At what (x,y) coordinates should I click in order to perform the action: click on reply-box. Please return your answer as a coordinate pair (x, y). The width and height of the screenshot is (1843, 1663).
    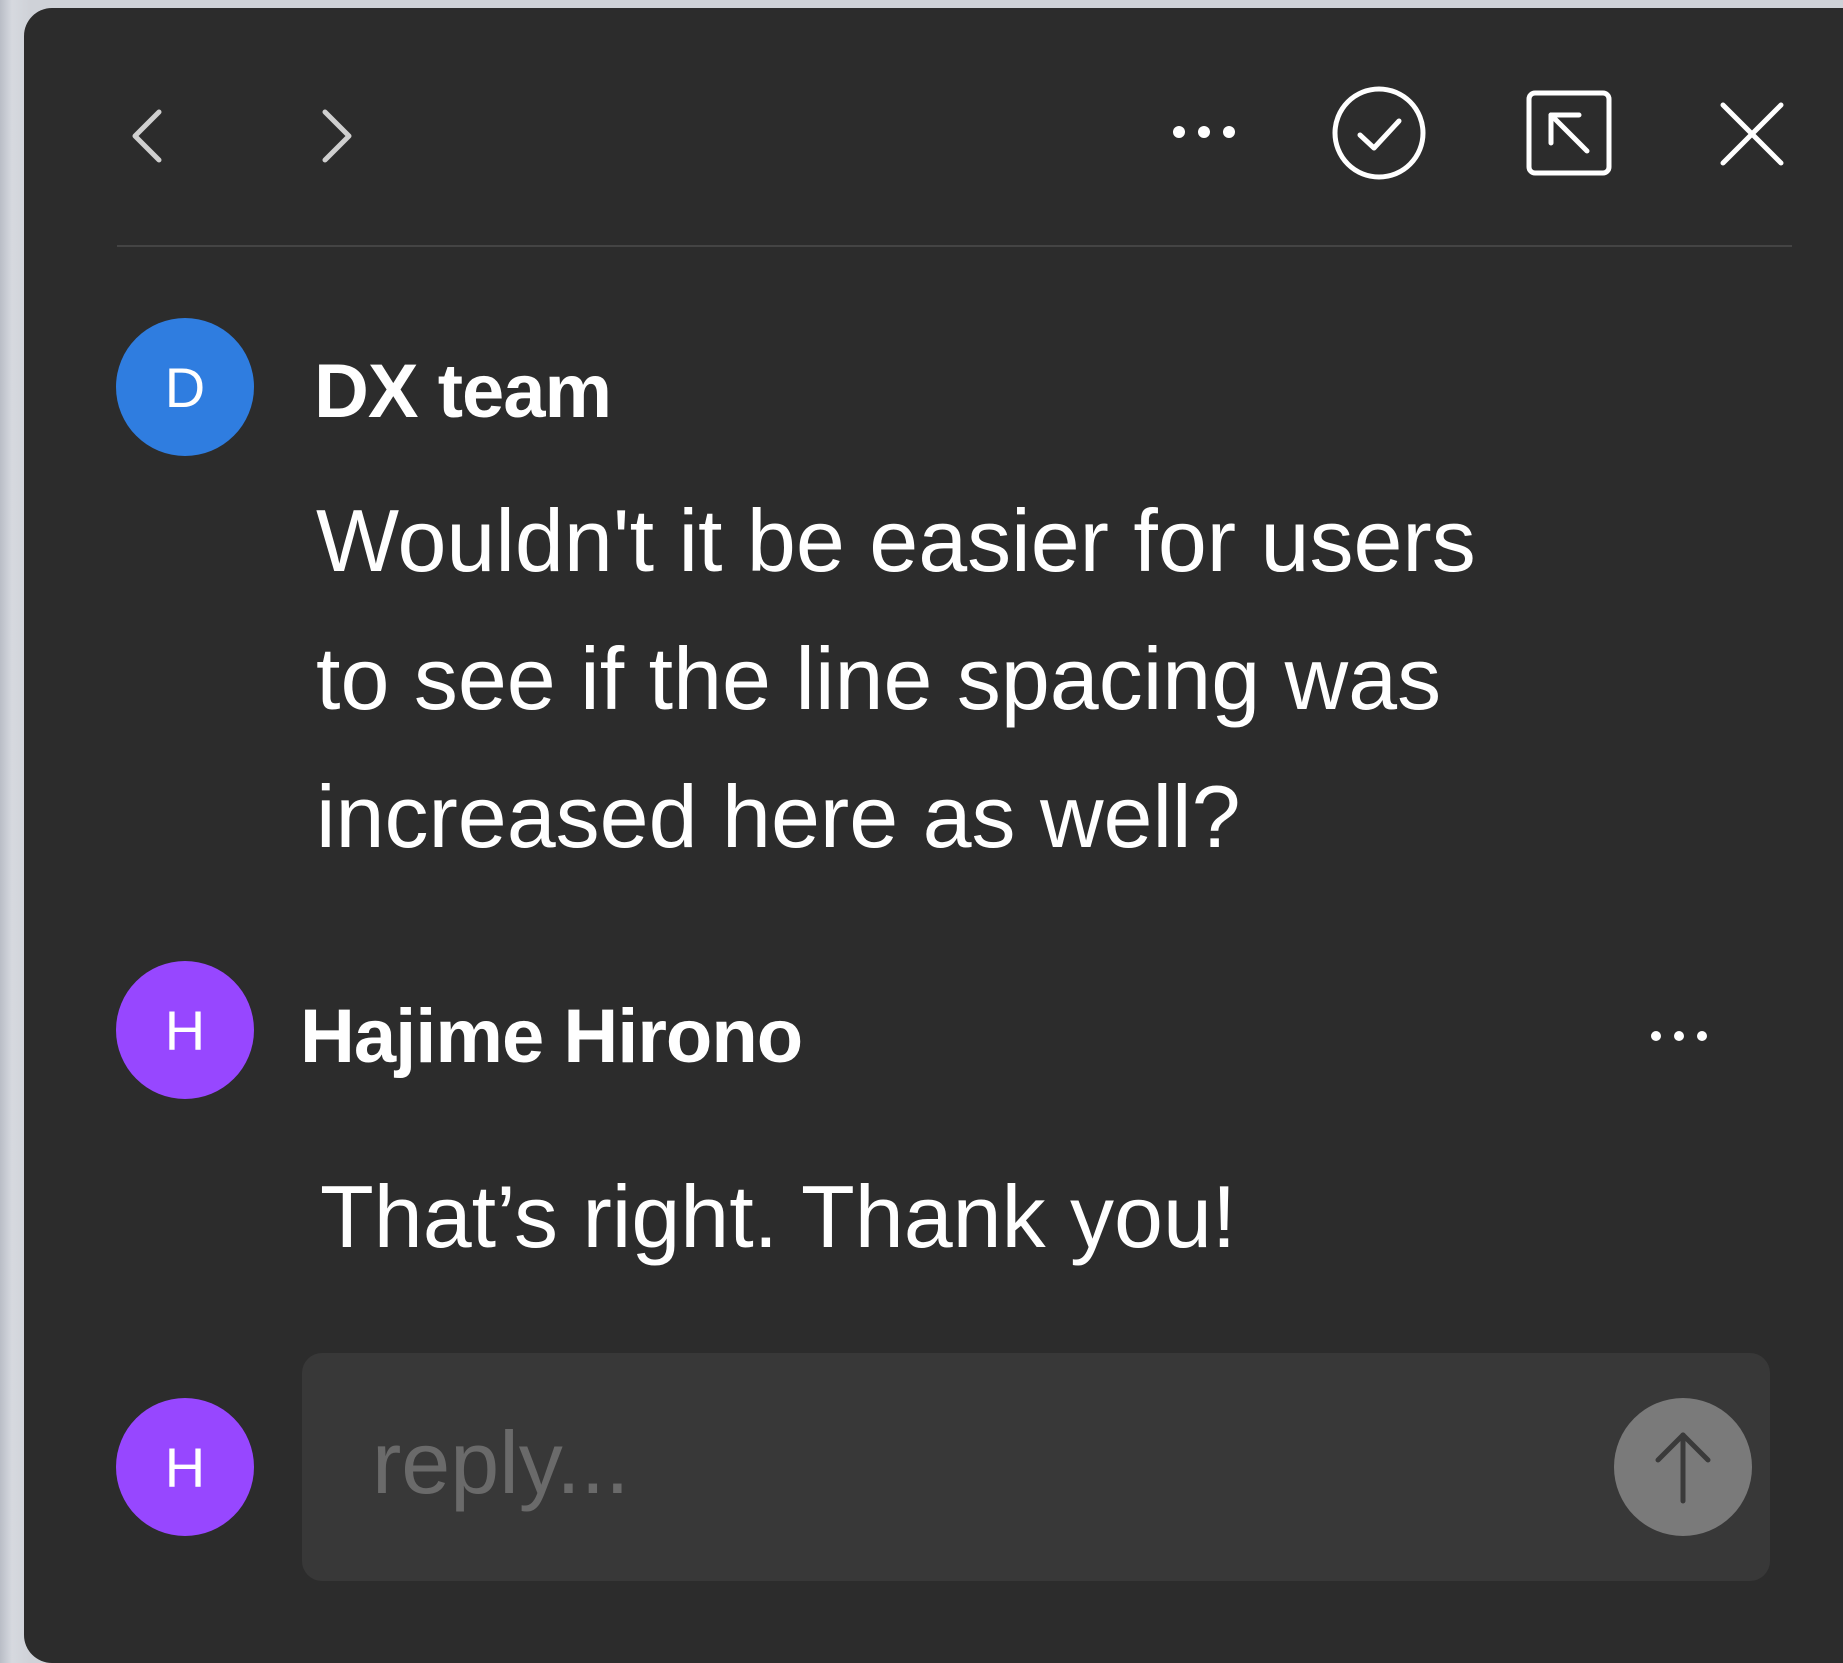
    Looking at the image, I should click on (1036, 1467).